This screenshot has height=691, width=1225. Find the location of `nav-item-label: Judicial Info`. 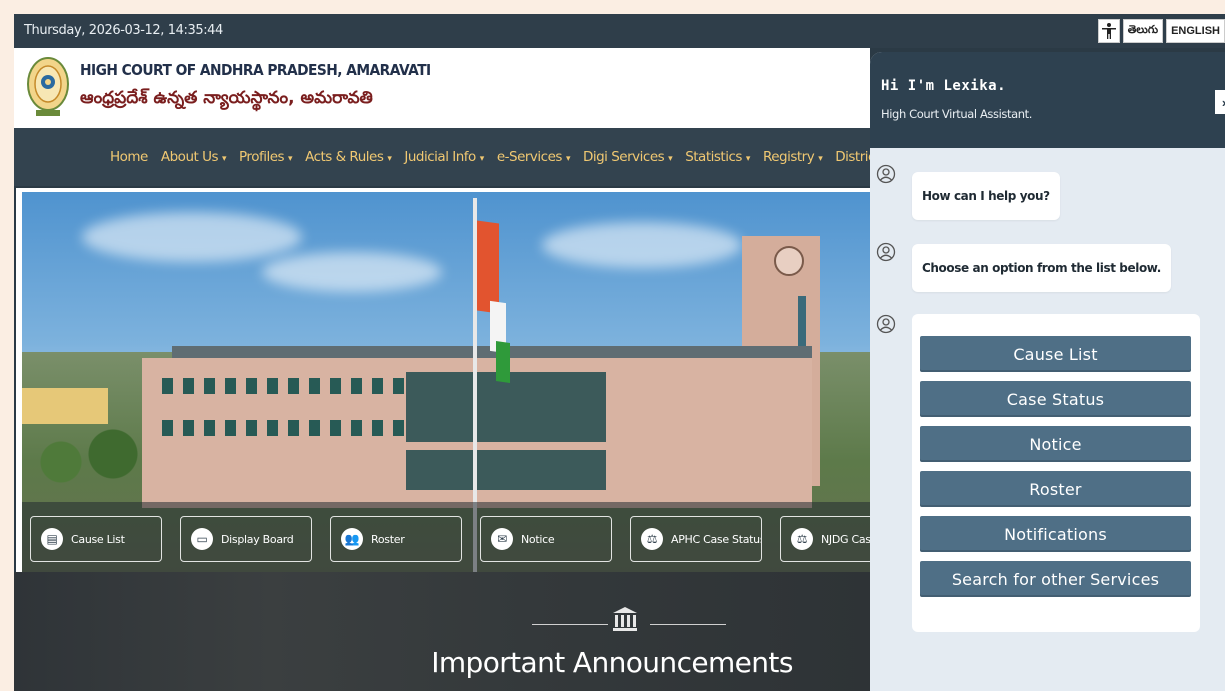

nav-item-label: Judicial Info is located at coordinates (440, 157).